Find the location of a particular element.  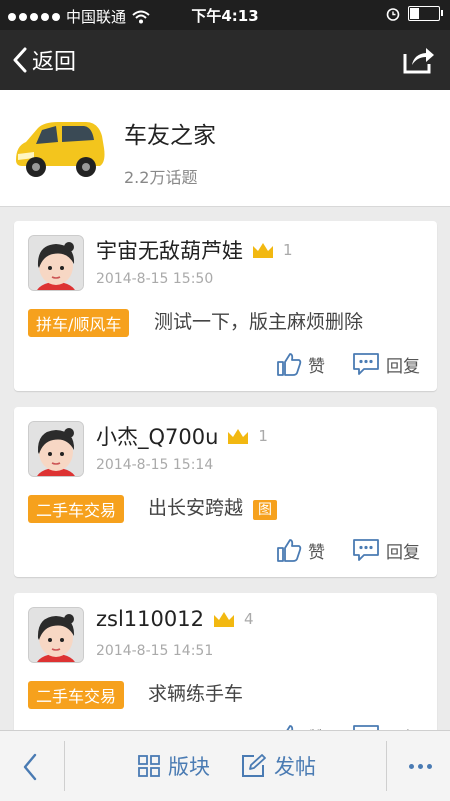

post-text: 求辆练手车 is located at coordinates (195, 692).